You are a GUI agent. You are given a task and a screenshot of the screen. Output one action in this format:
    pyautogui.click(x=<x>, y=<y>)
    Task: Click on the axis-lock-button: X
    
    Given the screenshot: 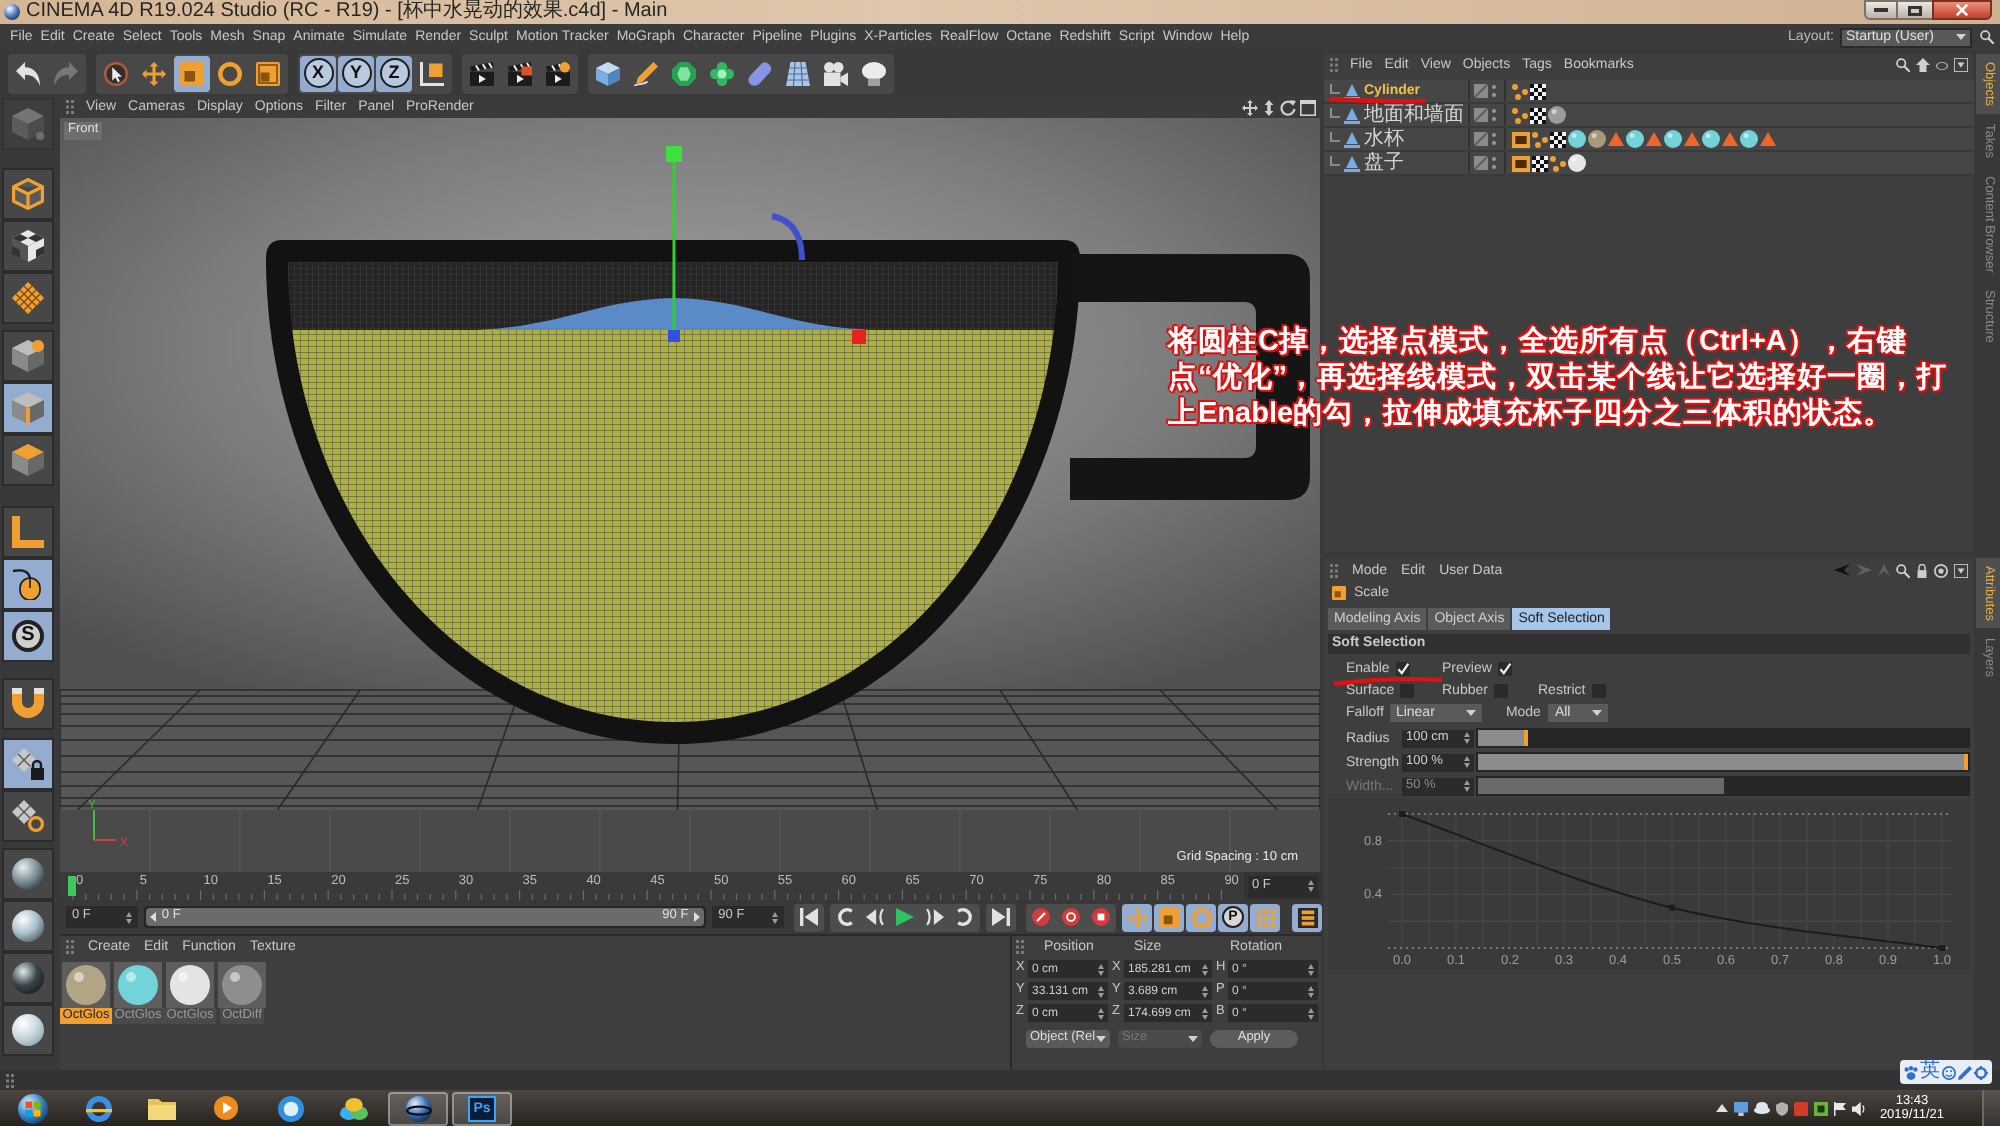 What is the action you would take?
    pyautogui.click(x=318, y=73)
    